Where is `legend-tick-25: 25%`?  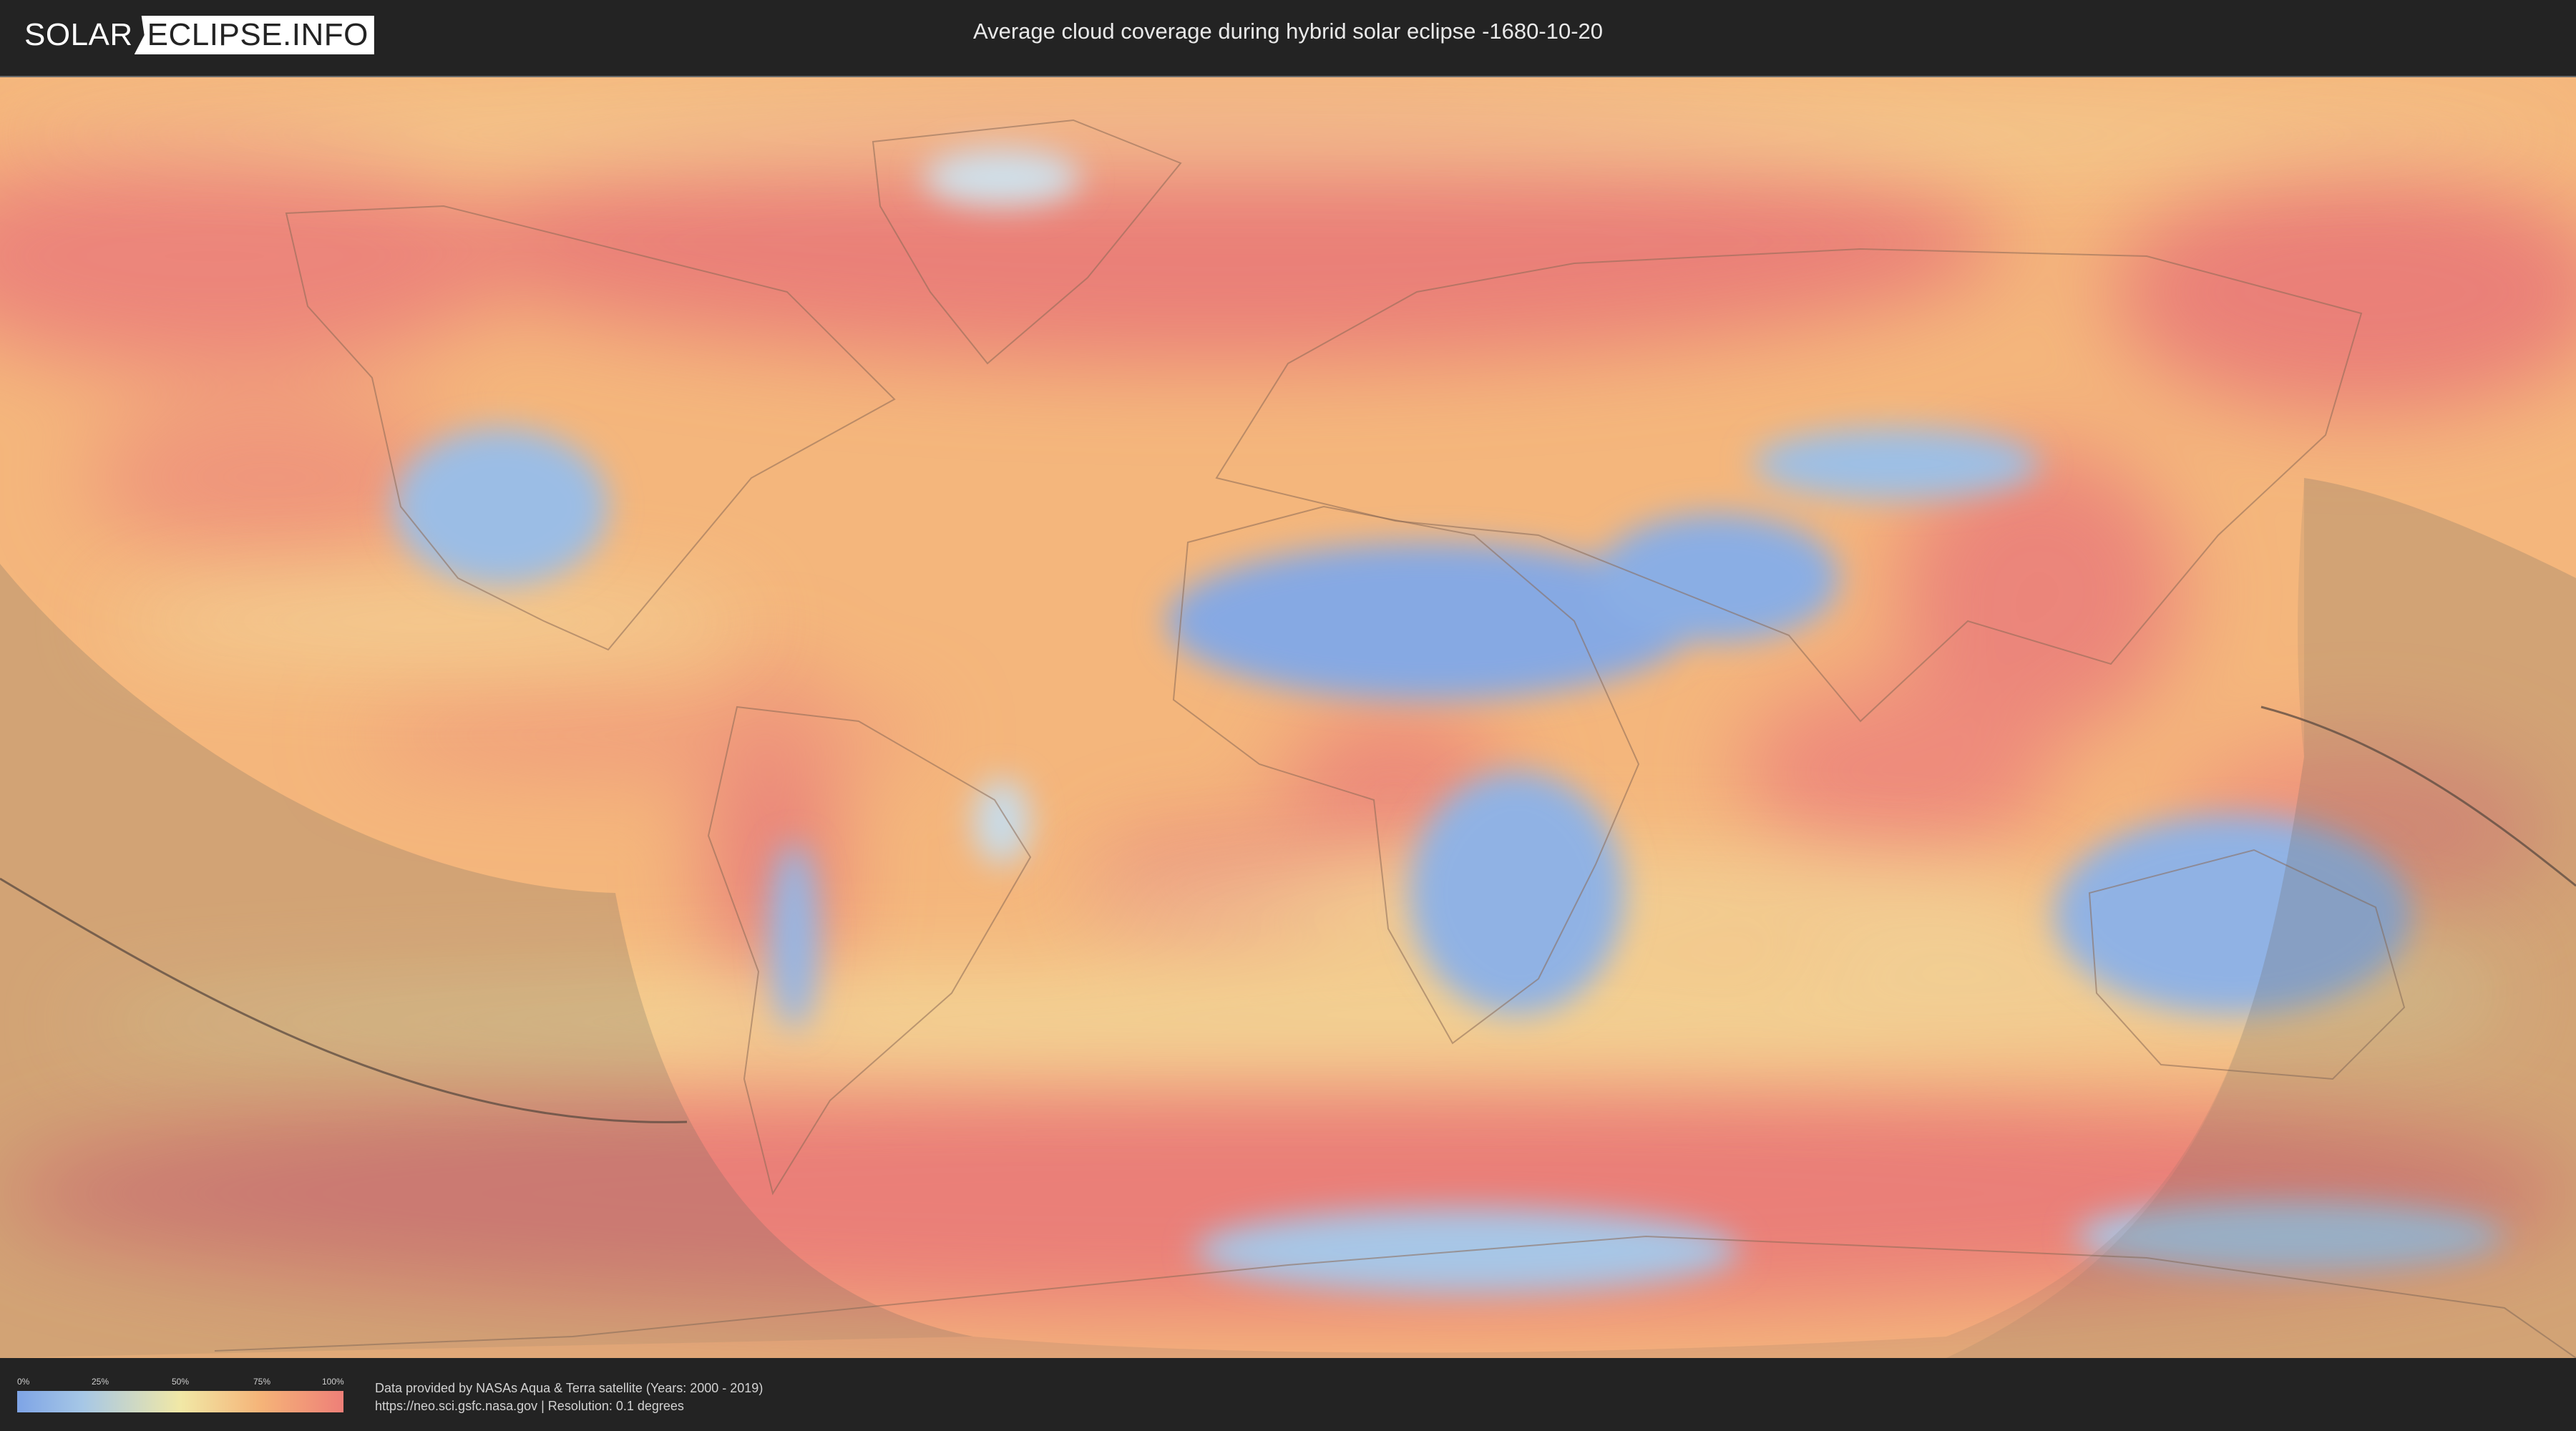
legend-tick-25: 25% is located at coordinates (100, 1382).